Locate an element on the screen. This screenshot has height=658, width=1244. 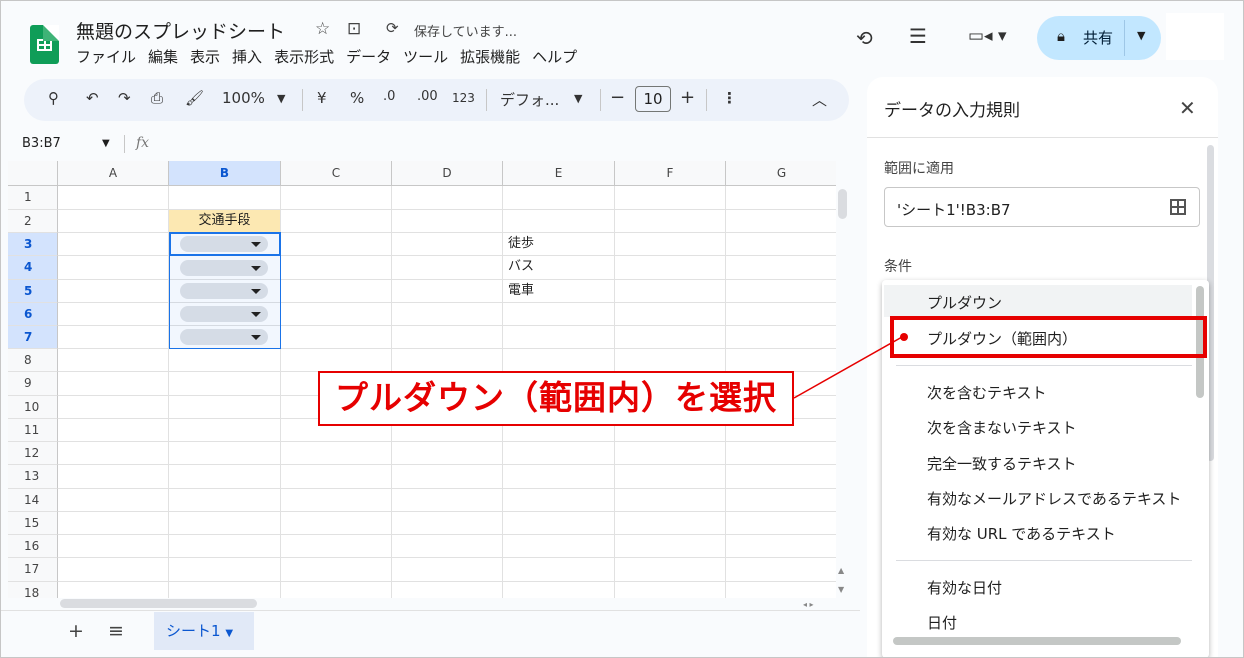
more-icon: ⋮ is located at coordinates (729, 98).